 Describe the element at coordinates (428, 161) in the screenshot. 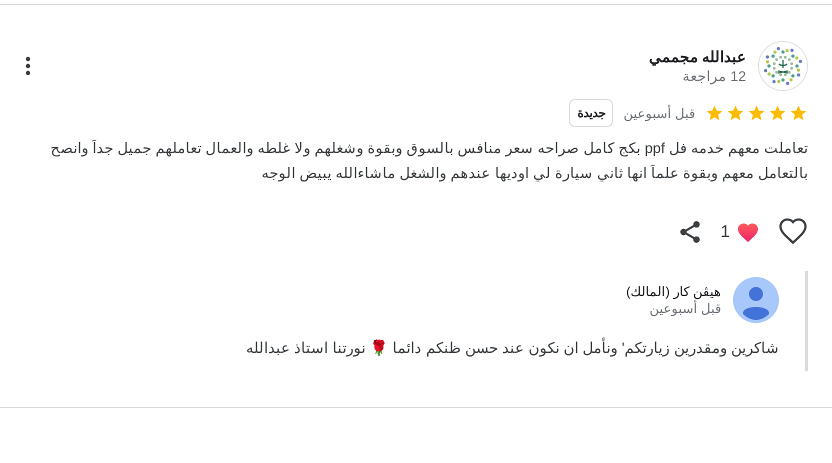

I see `review-text: تعاملت معهم خدمه فل ppf بكج كامل صراحه سعر منافس بالسوق وبقوة وشغلهم ولا غلطه والعمال تعاملهم جميل جداَ وانصح بالتعامل معهم وبقوة علماَ انها ثاني سيارة لي اوديها عندهم والشغل ماشاءالله يبيض الوجه` at that location.